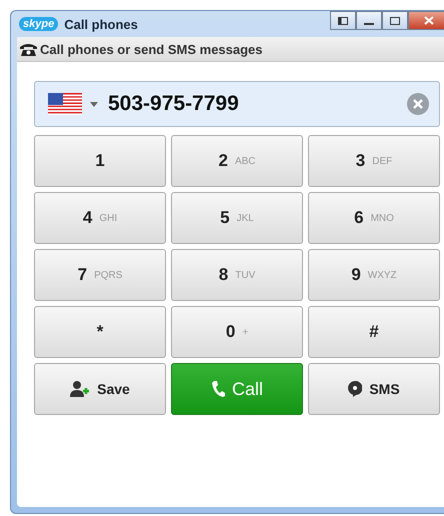 This screenshot has width=444, height=516. What do you see at coordinates (237, 218) in the screenshot?
I see `dial-key: 5 JKL` at bounding box center [237, 218].